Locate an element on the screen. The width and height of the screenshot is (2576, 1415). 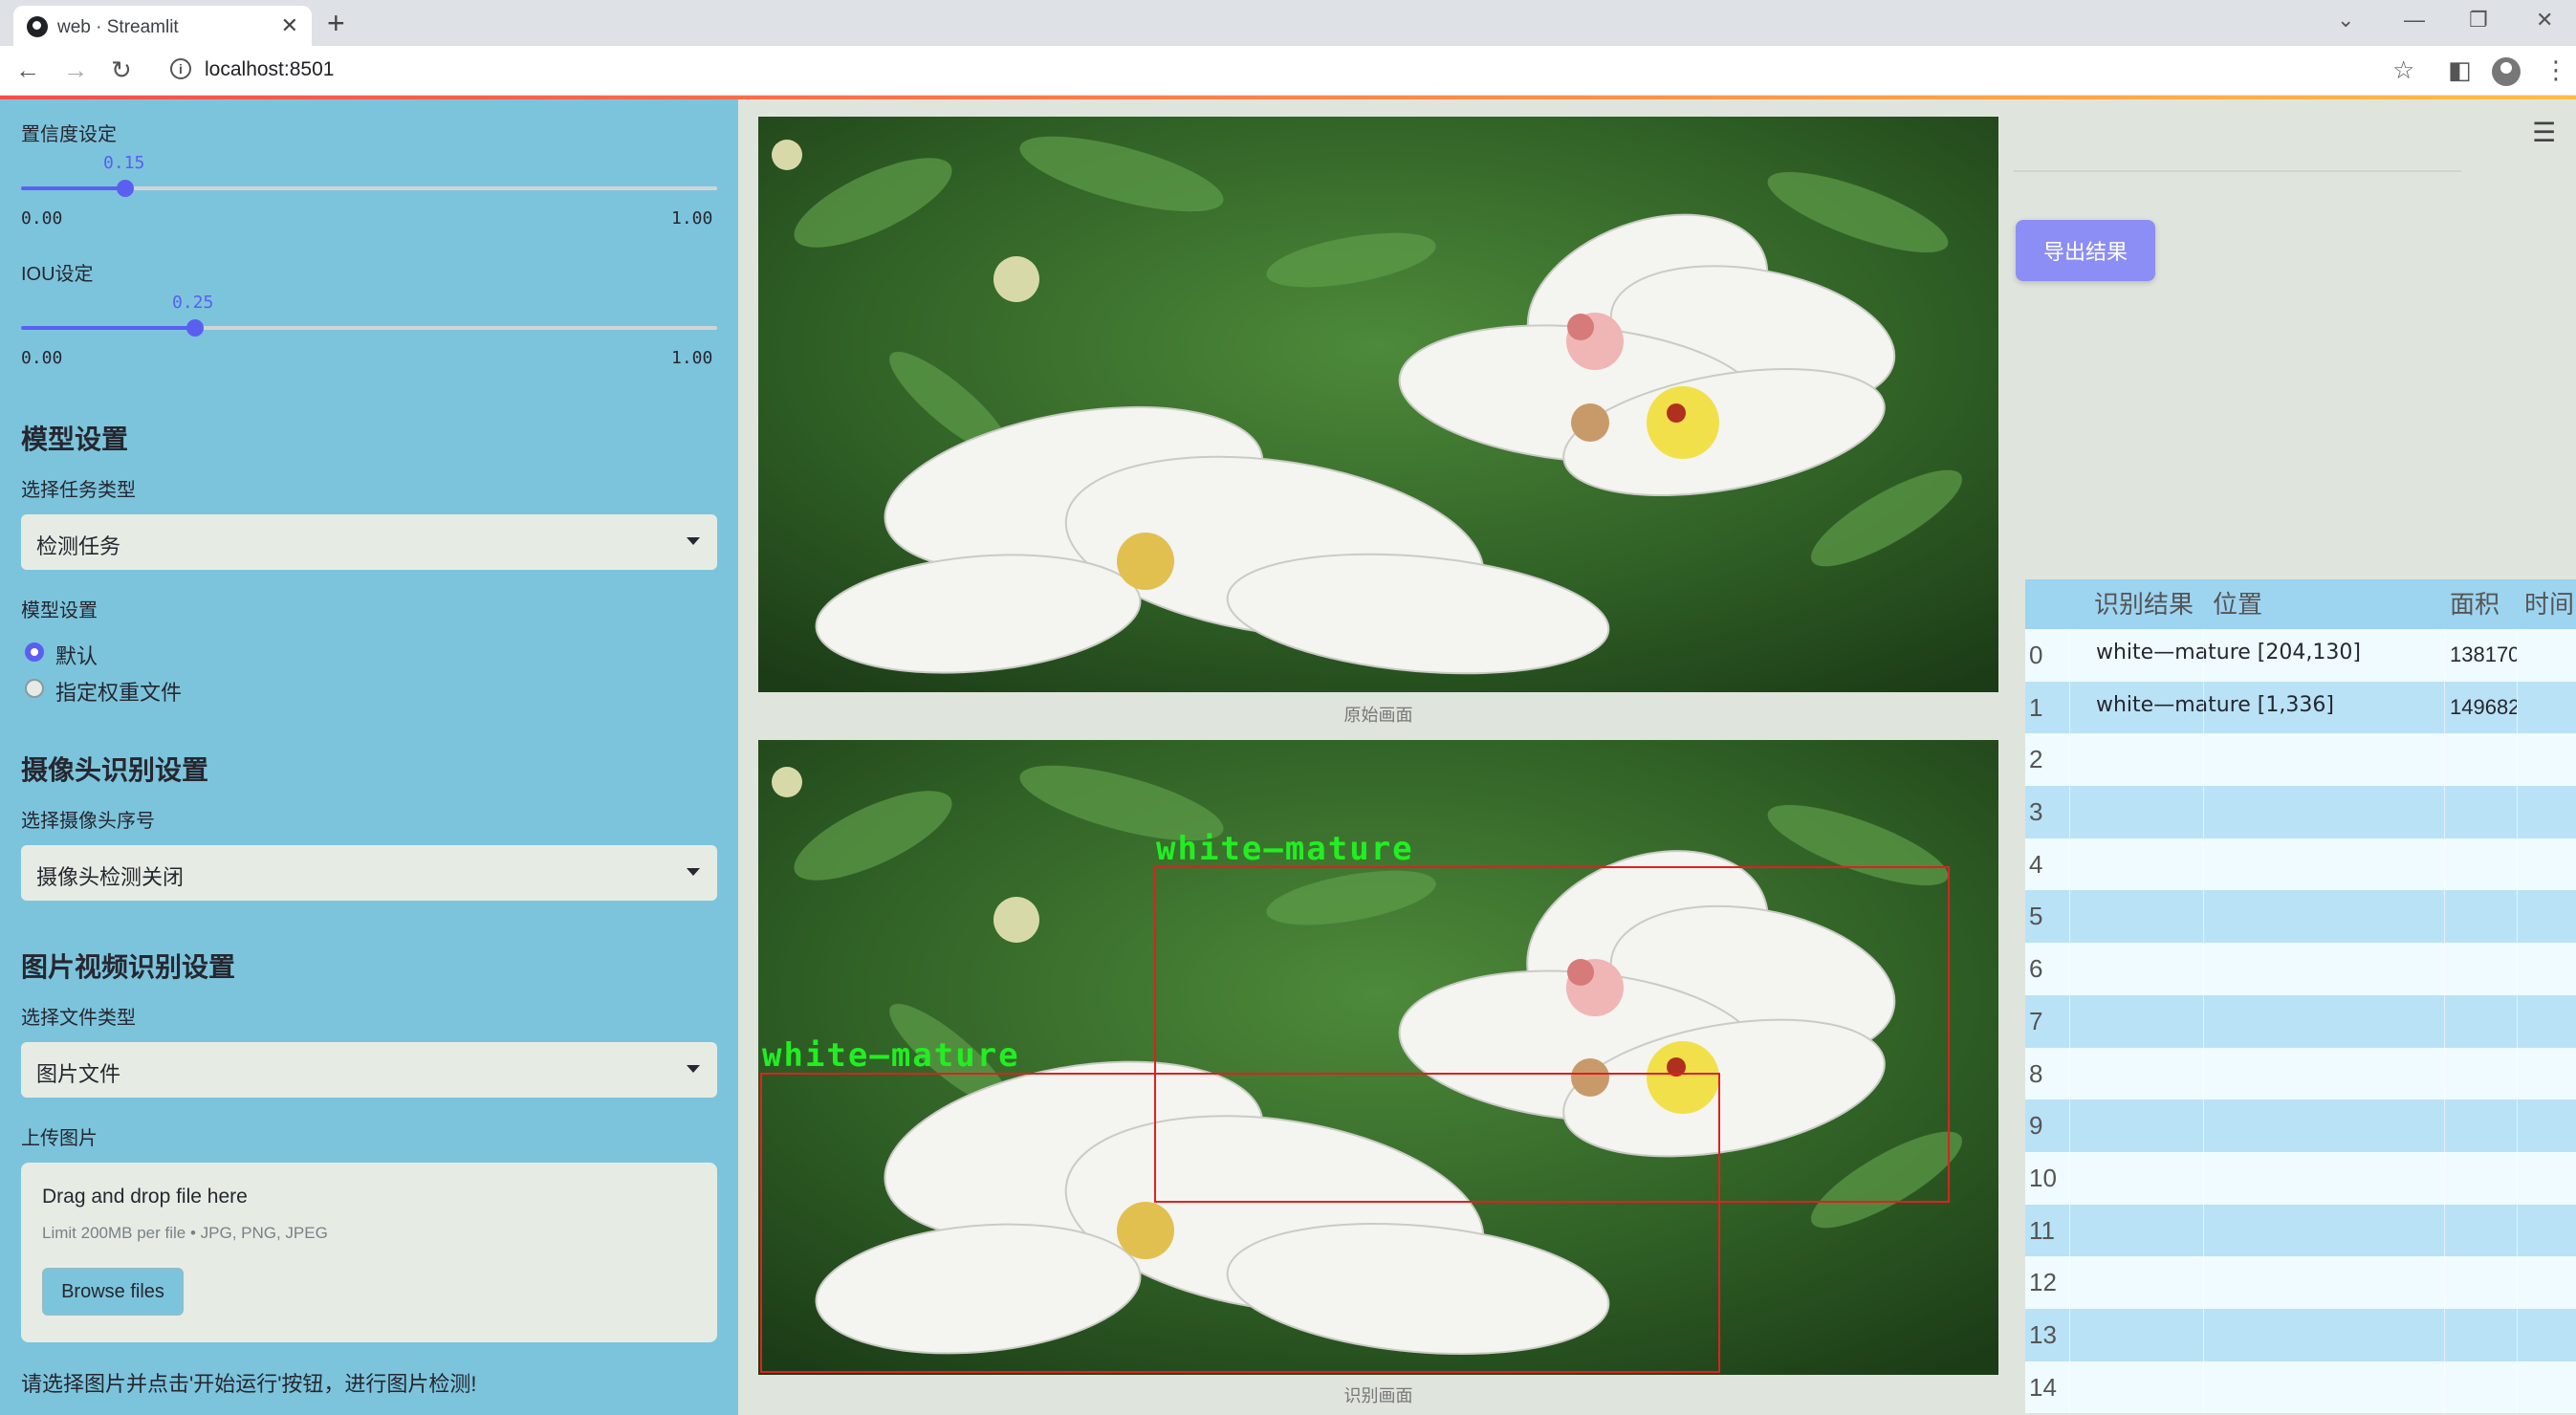
table-row: 12 is located at coordinates (2300, 1282).